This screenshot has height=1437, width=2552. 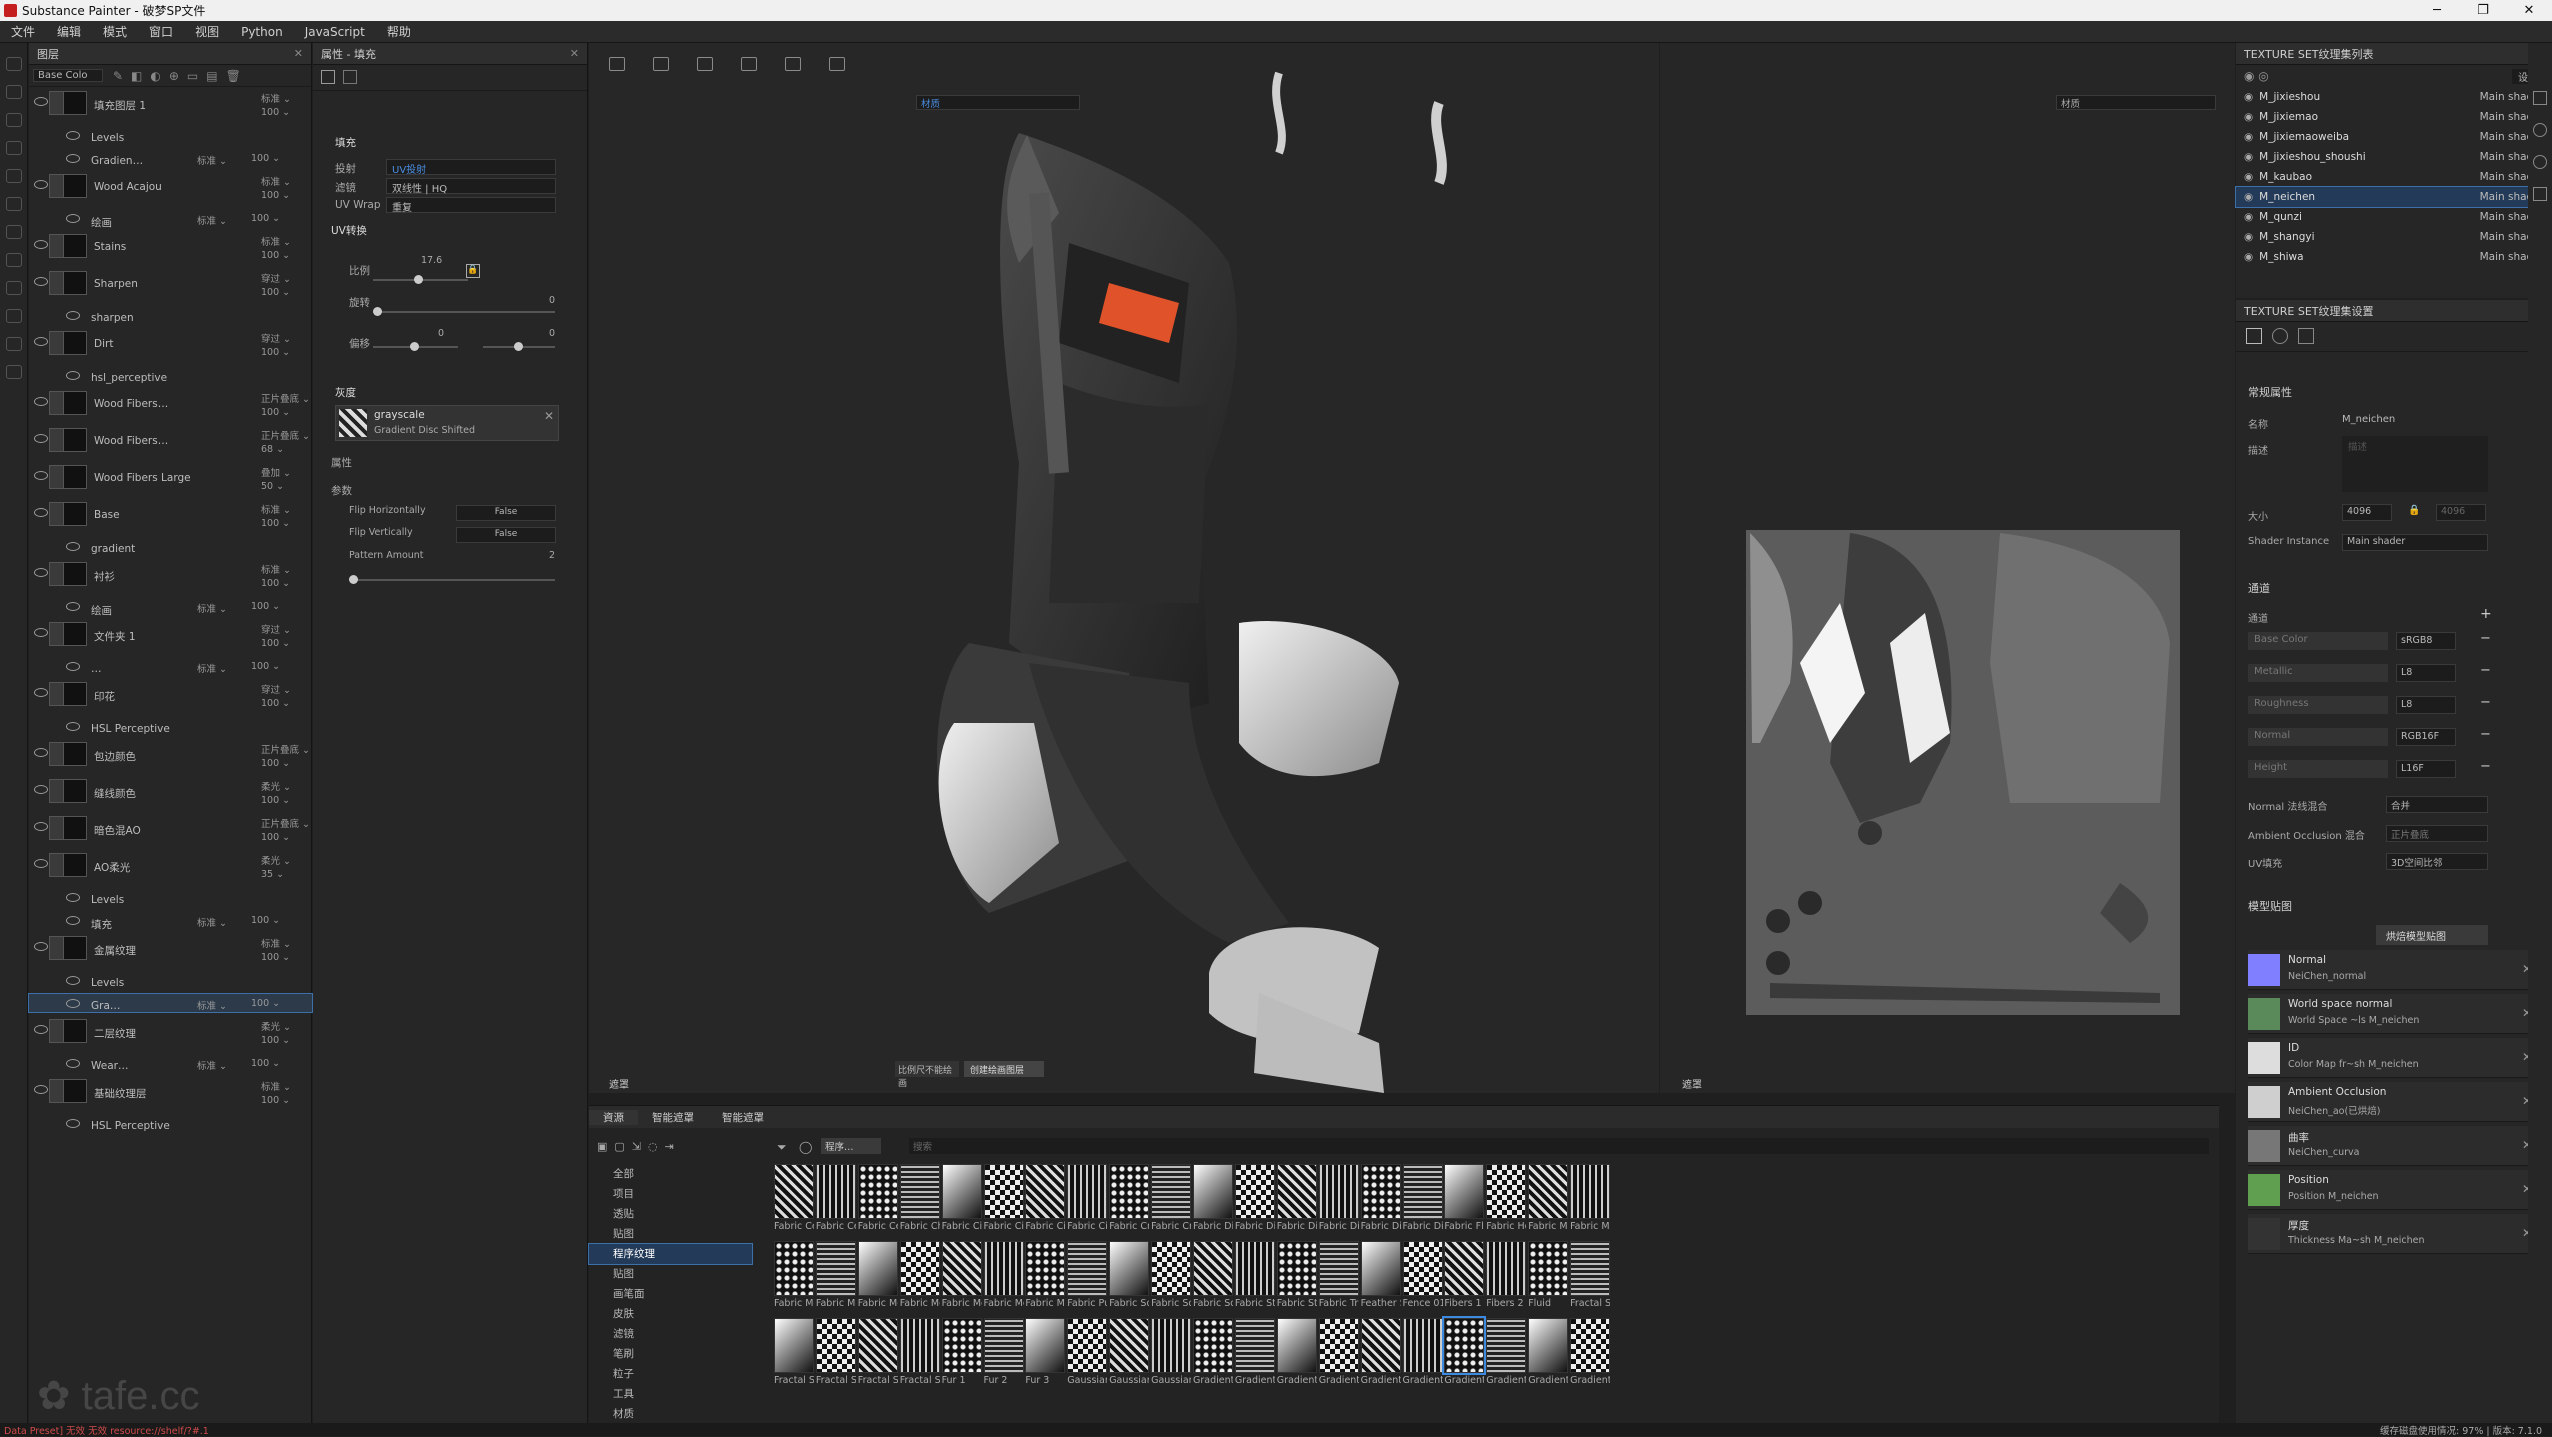 I want to click on fill-mode-icon, so click(x=328, y=77).